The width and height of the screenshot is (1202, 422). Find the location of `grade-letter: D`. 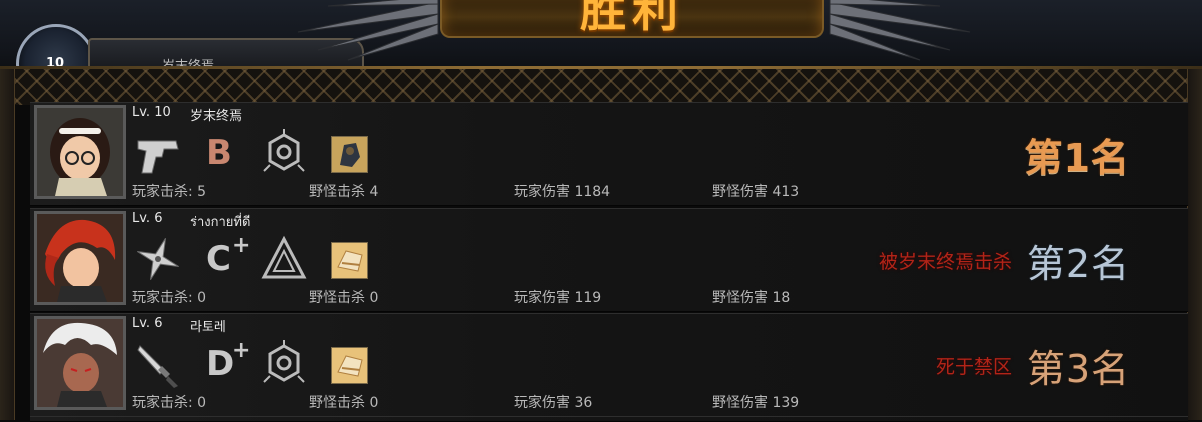

grade-letter: D is located at coordinates (220, 364).